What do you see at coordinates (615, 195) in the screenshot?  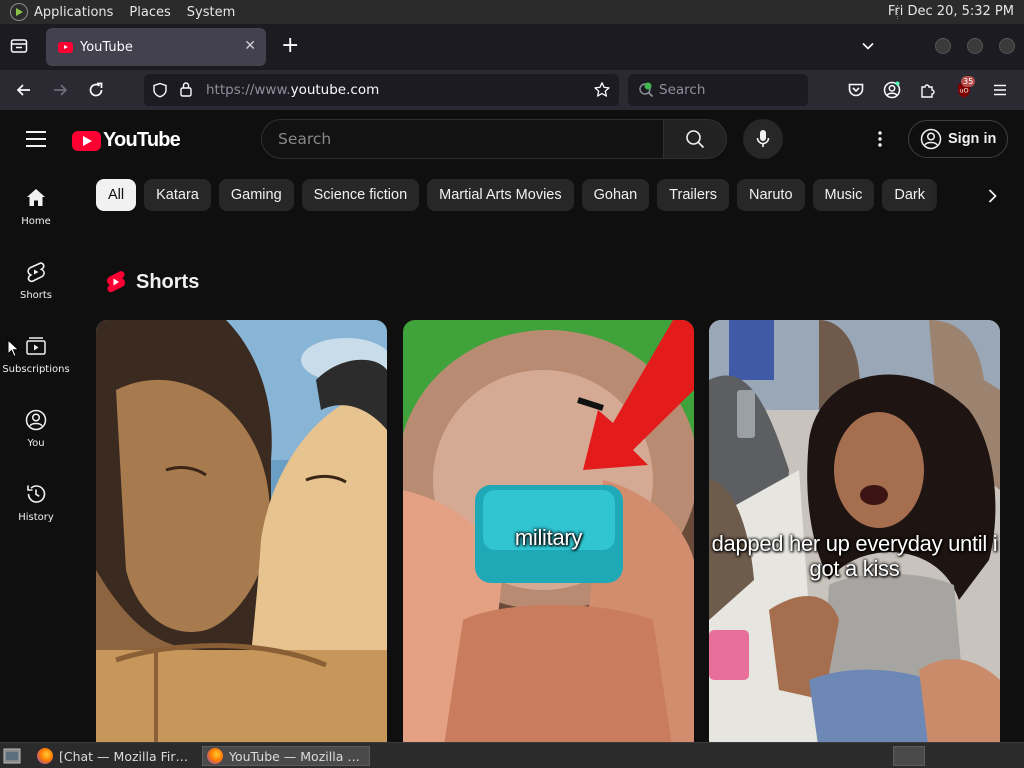 I see `chip-gohan: Gohan` at bounding box center [615, 195].